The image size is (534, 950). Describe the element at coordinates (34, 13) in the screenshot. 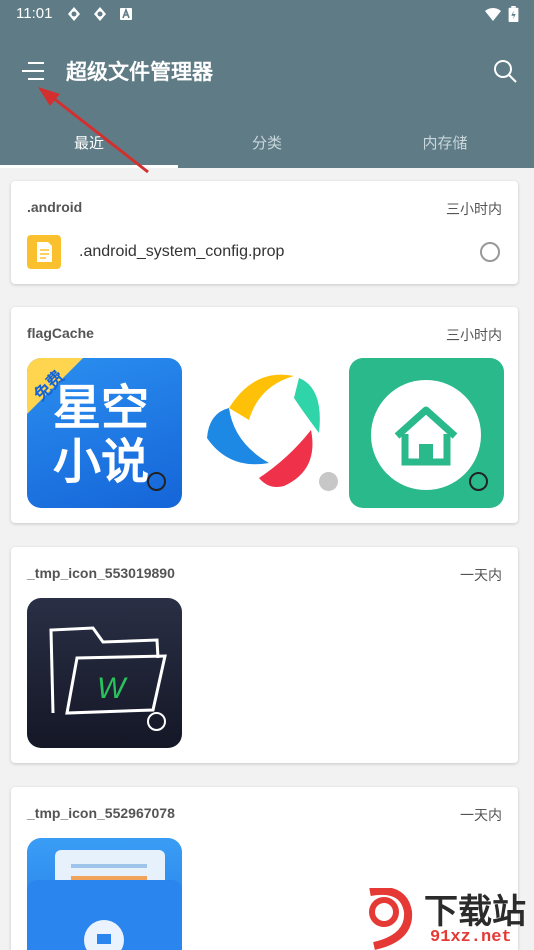

I see `status-time: 11:01` at that location.